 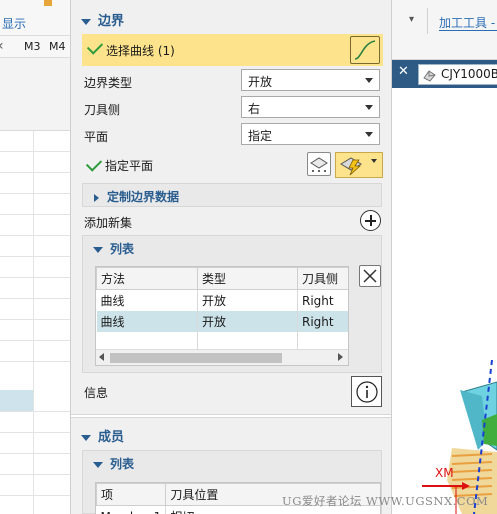 I want to click on select-curve-row: 选择曲线 (1), so click(x=232, y=50).